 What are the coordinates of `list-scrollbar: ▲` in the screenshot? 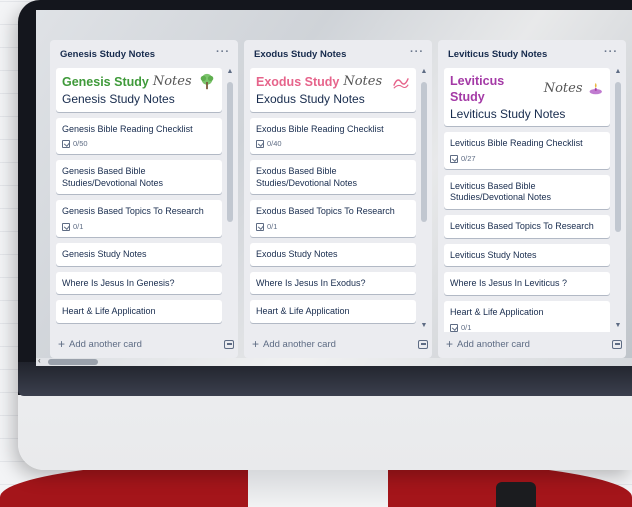 It's located at (230, 199).